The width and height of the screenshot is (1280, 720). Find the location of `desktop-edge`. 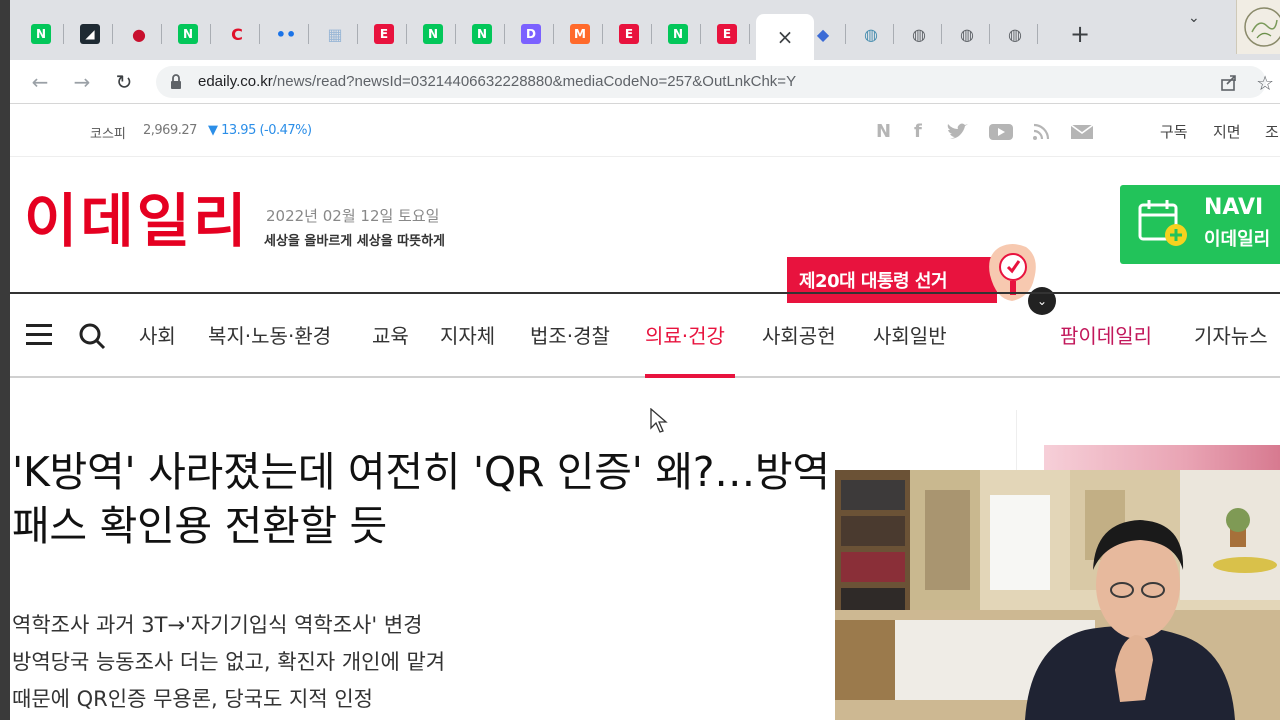

desktop-edge is located at coordinates (5, 360).